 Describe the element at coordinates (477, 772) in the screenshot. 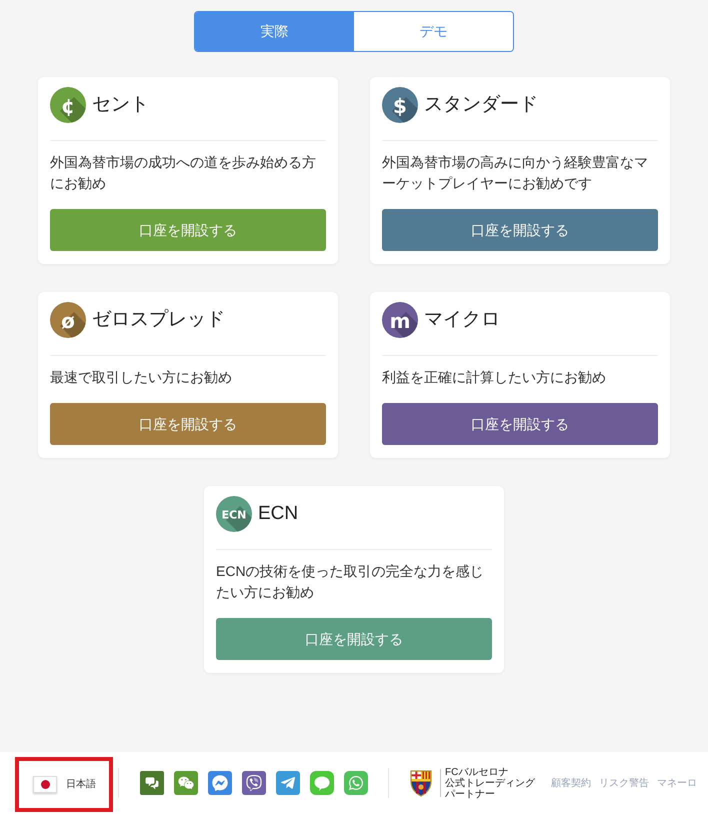

I see `partner-title: FCバルセロナ` at that location.